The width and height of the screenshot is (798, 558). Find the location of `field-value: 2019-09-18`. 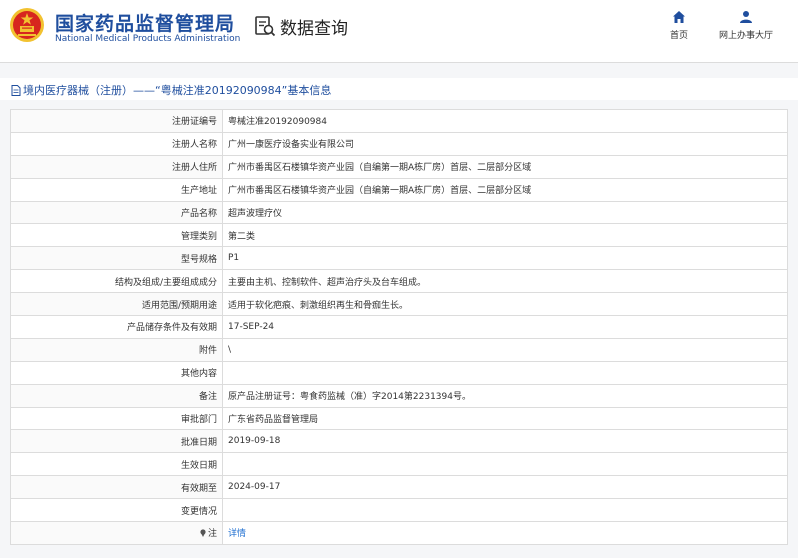

field-value: 2019-09-18 is located at coordinates (505, 441).